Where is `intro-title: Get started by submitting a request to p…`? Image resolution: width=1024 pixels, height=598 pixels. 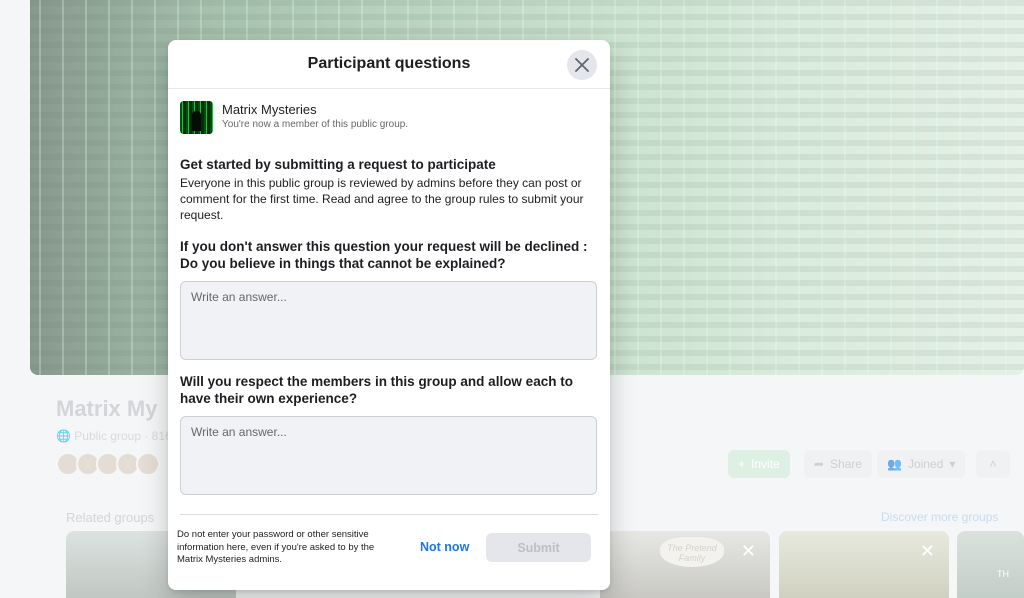 intro-title: Get started by submitting a request to p… is located at coordinates (338, 164).